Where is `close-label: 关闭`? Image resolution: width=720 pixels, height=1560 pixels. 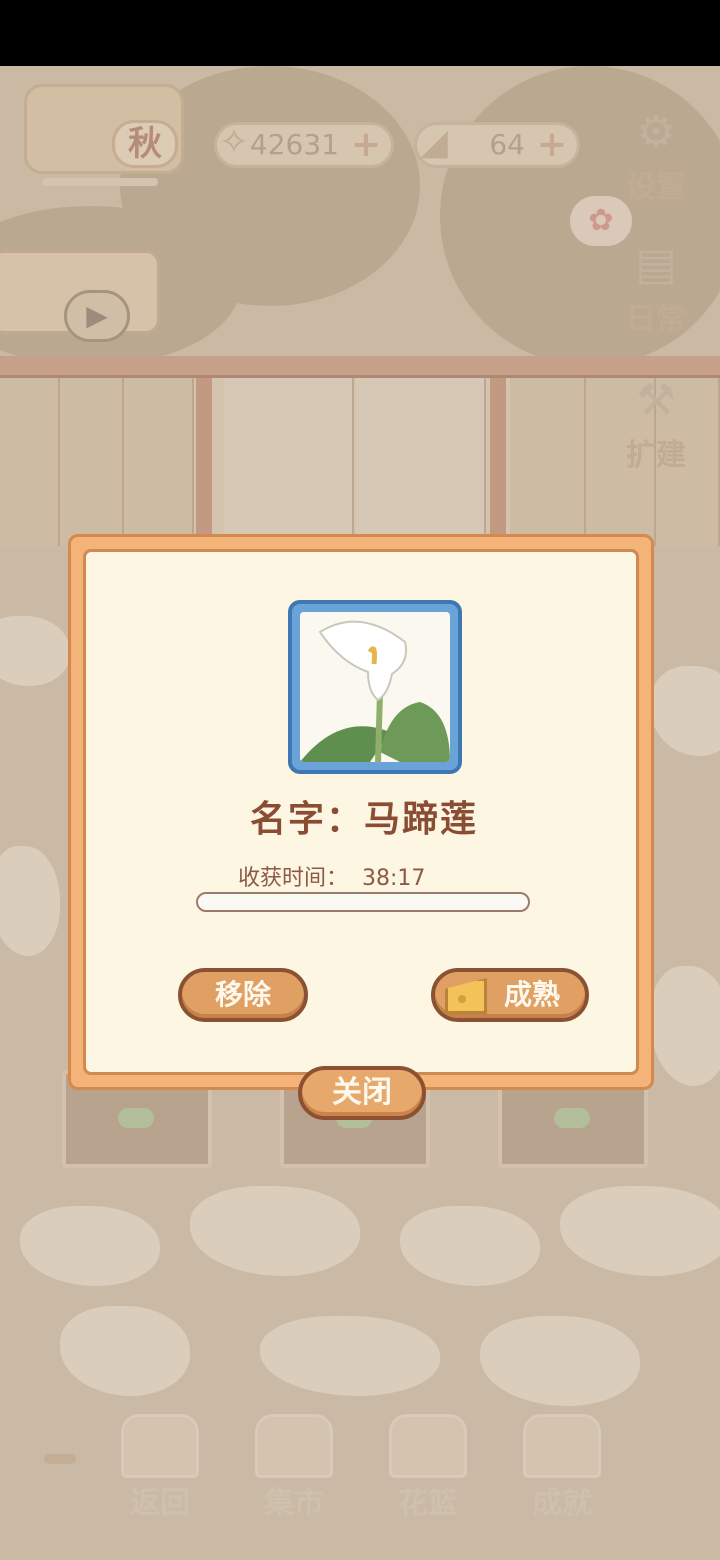 close-label: 关闭 is located at coordinates (362, 1092).